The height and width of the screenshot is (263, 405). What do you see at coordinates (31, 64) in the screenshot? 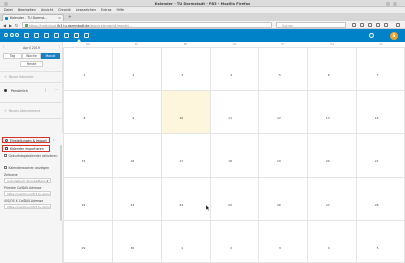
I see `today-button: Heute` at bounding box center [31, 64].